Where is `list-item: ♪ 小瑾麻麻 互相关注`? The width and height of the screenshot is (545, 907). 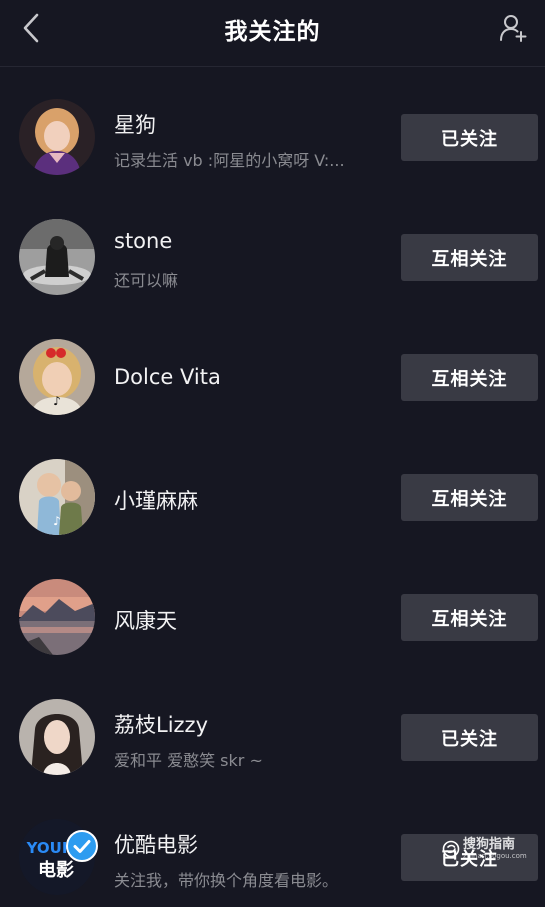 list-item: ♪ 小瑾麻麻 互相关注 is located at coordinates (272, 487).